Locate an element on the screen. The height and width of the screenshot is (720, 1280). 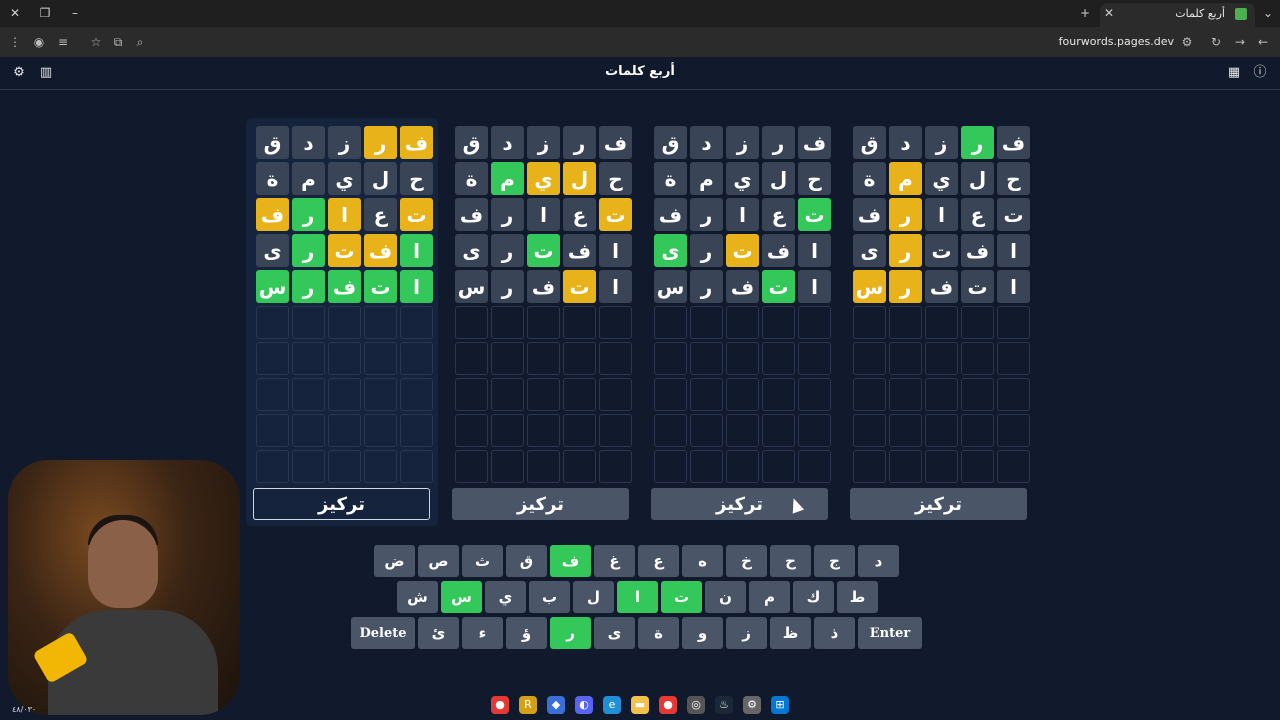
tab-list-chevron-icon: ⌄ is located at coordinates (1268, 13).